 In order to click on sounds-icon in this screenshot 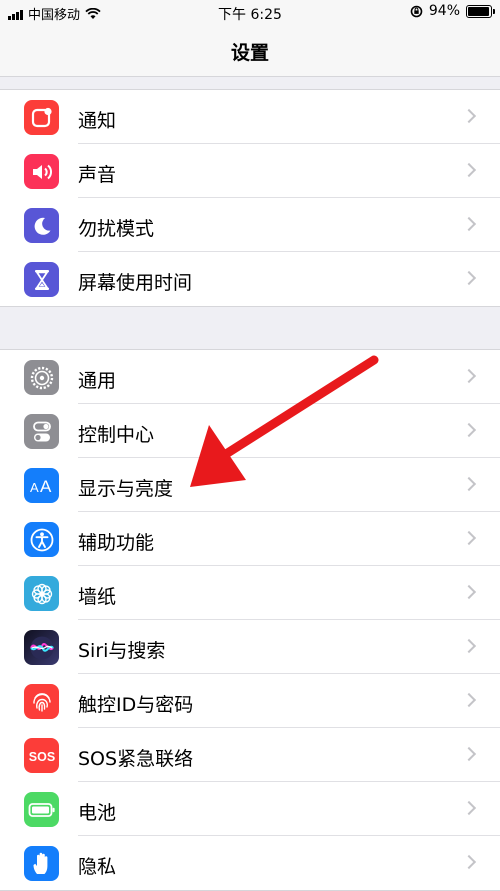, I will do `click(41, 171)`.